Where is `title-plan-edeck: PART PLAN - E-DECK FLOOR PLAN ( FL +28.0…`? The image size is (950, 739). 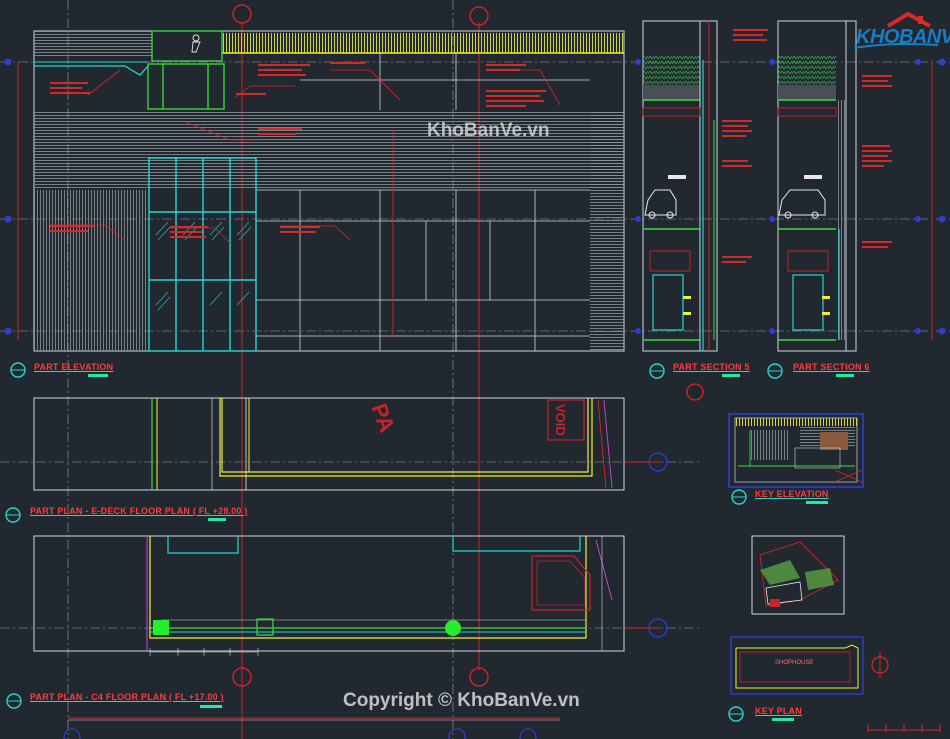
title-plan-edeck: PART PLAN - E-DECK FLOOR PLAN ( FL +28.0… is located at coordinates (139, 511).